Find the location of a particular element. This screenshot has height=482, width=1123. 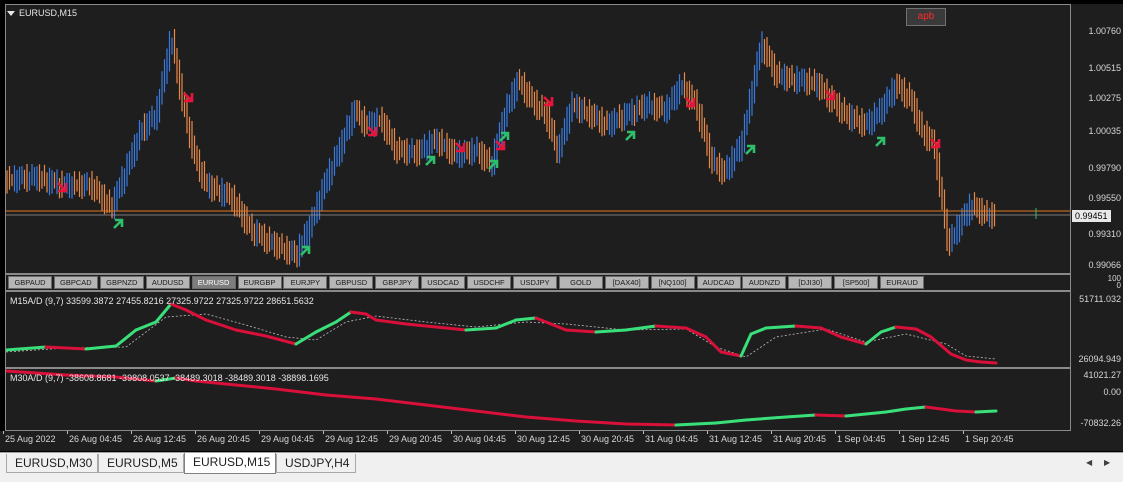

symbol-button: AUDUSD is located at coordinates (167, 282).